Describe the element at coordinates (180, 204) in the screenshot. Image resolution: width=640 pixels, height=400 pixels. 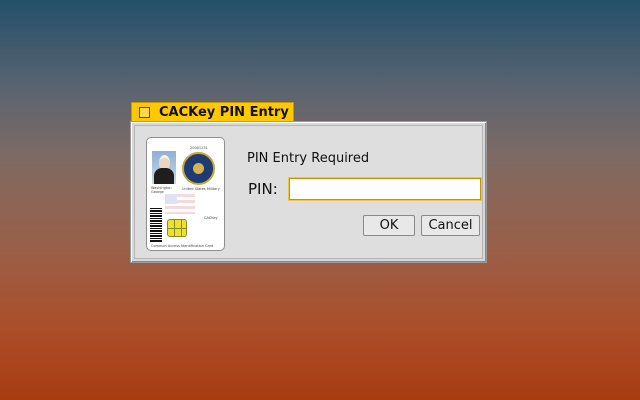
I see `flag-icon` at that location.